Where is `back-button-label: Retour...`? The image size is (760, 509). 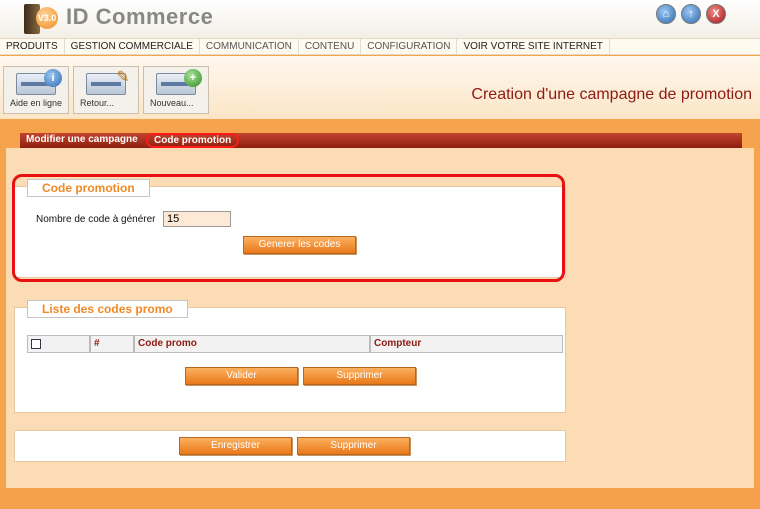
back-button-label: Retour... is located at coordinates (97, 103).